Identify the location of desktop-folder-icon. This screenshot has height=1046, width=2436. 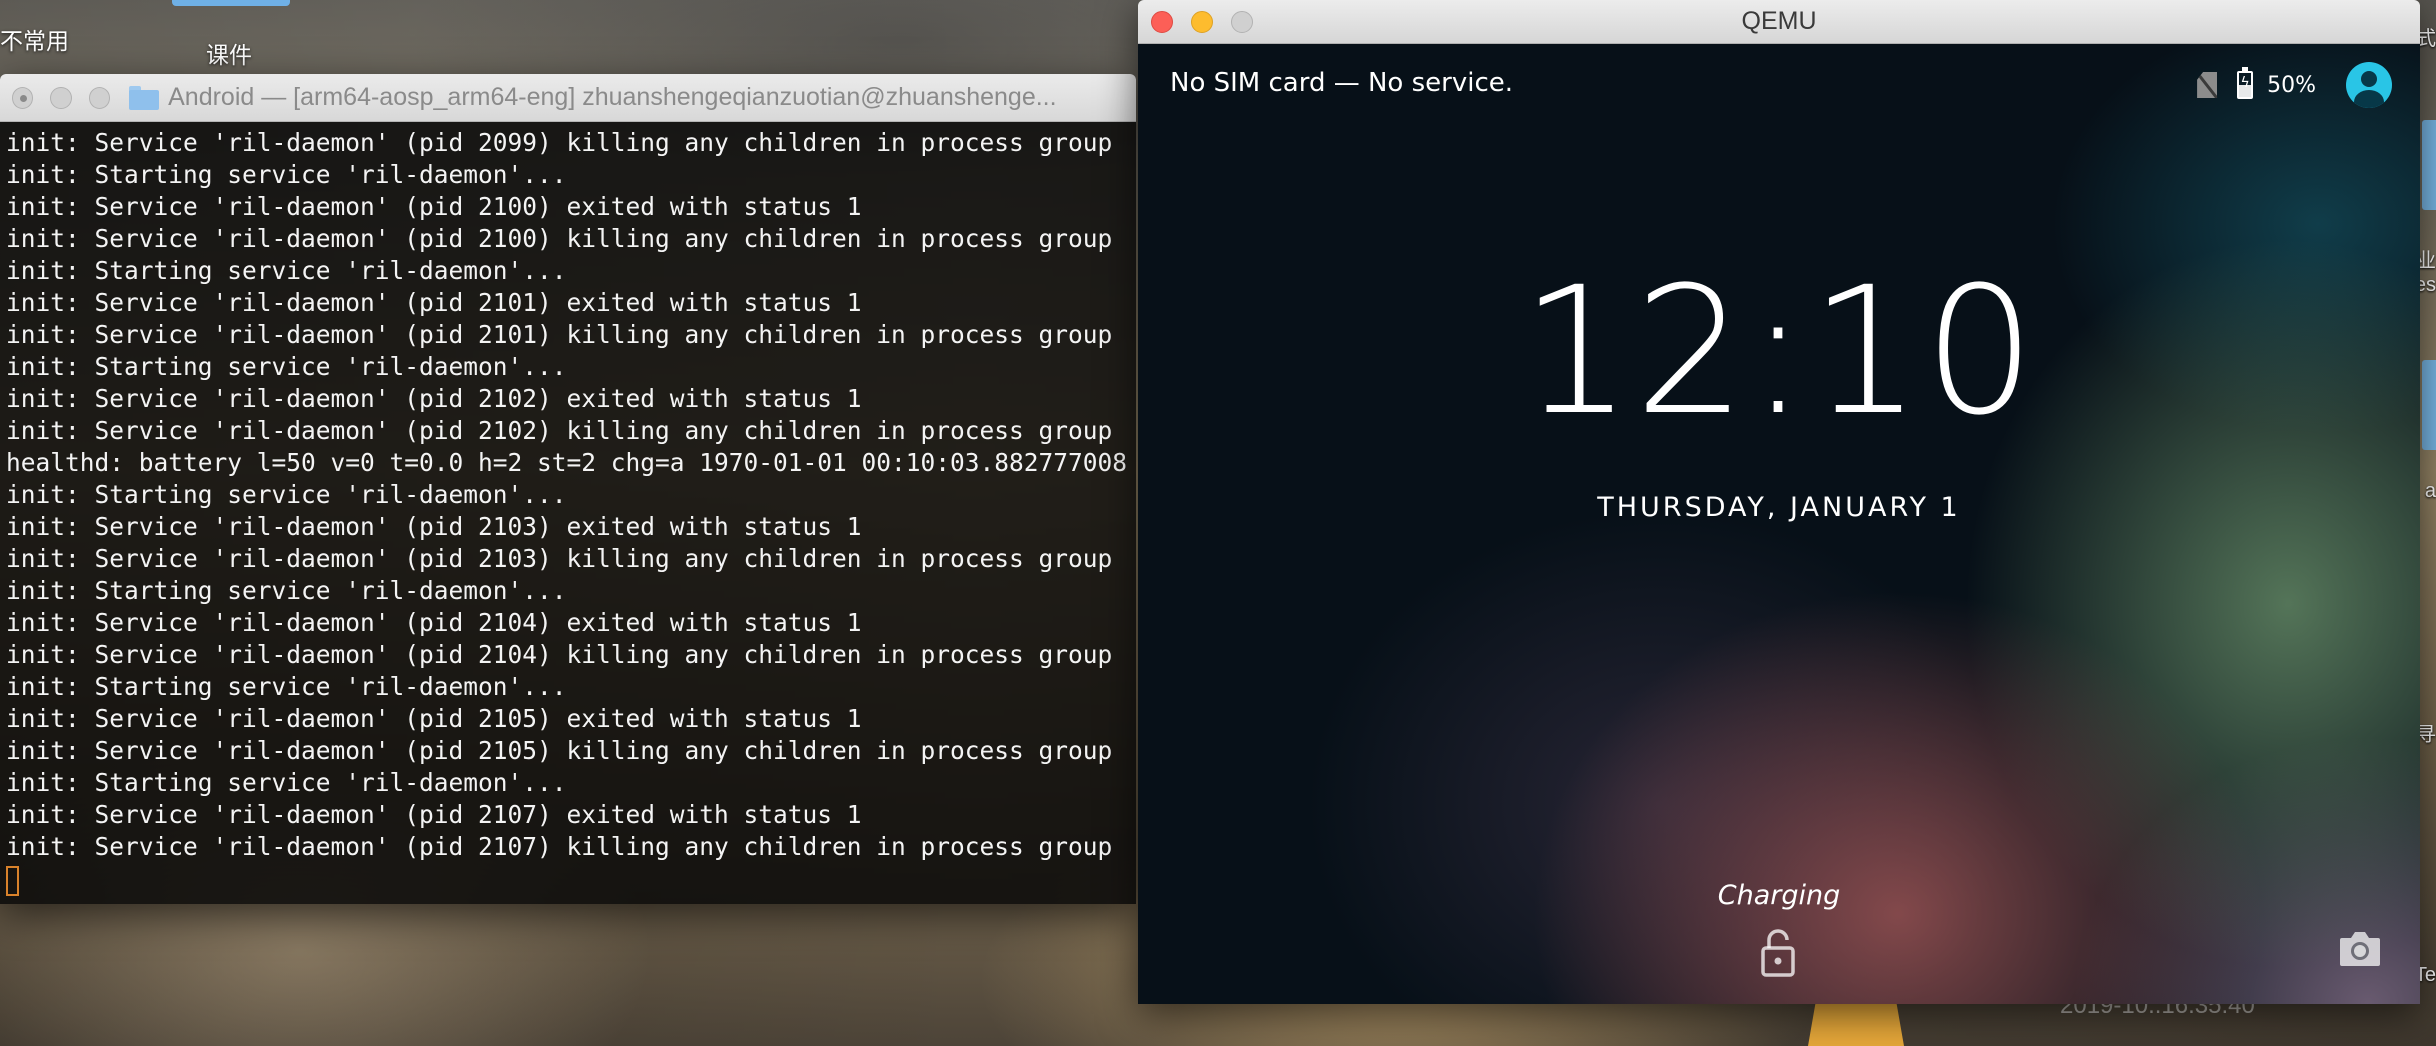
(231, 3).